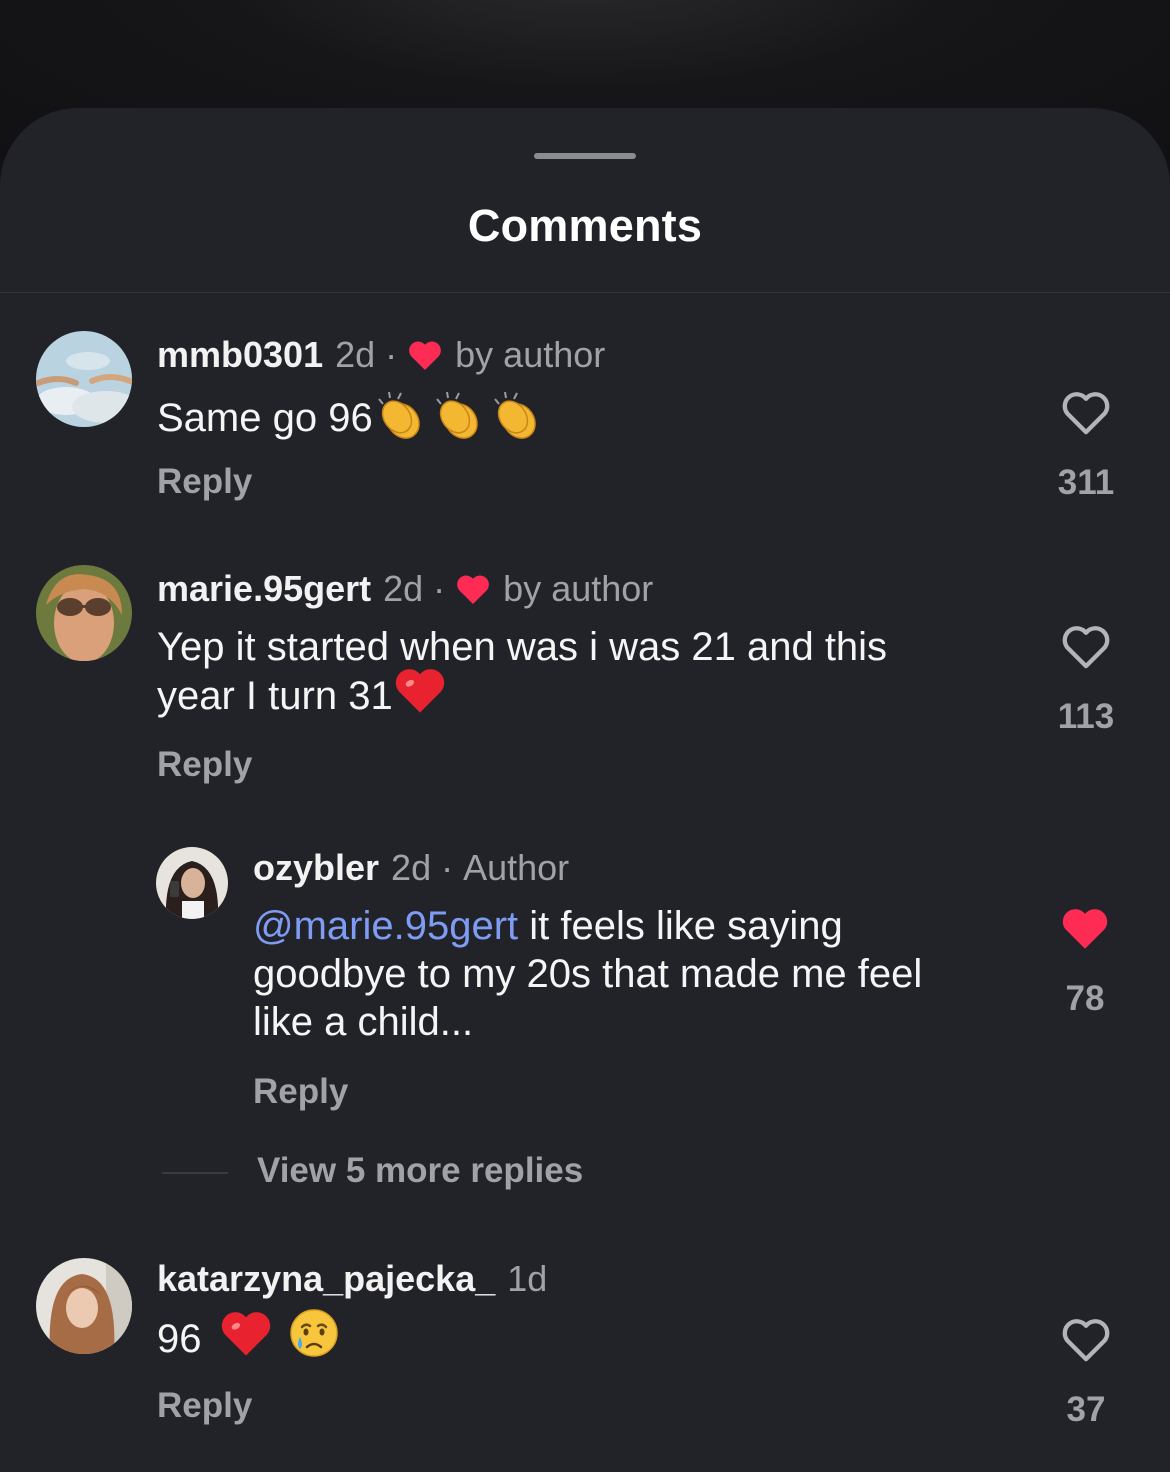 The height and width of the screenshot is (1472, 1170). What do you see at coordinates (265, 418) in the screenshot?
I see `comment-text-content: Same go 96` at bounding box center [265, 418].